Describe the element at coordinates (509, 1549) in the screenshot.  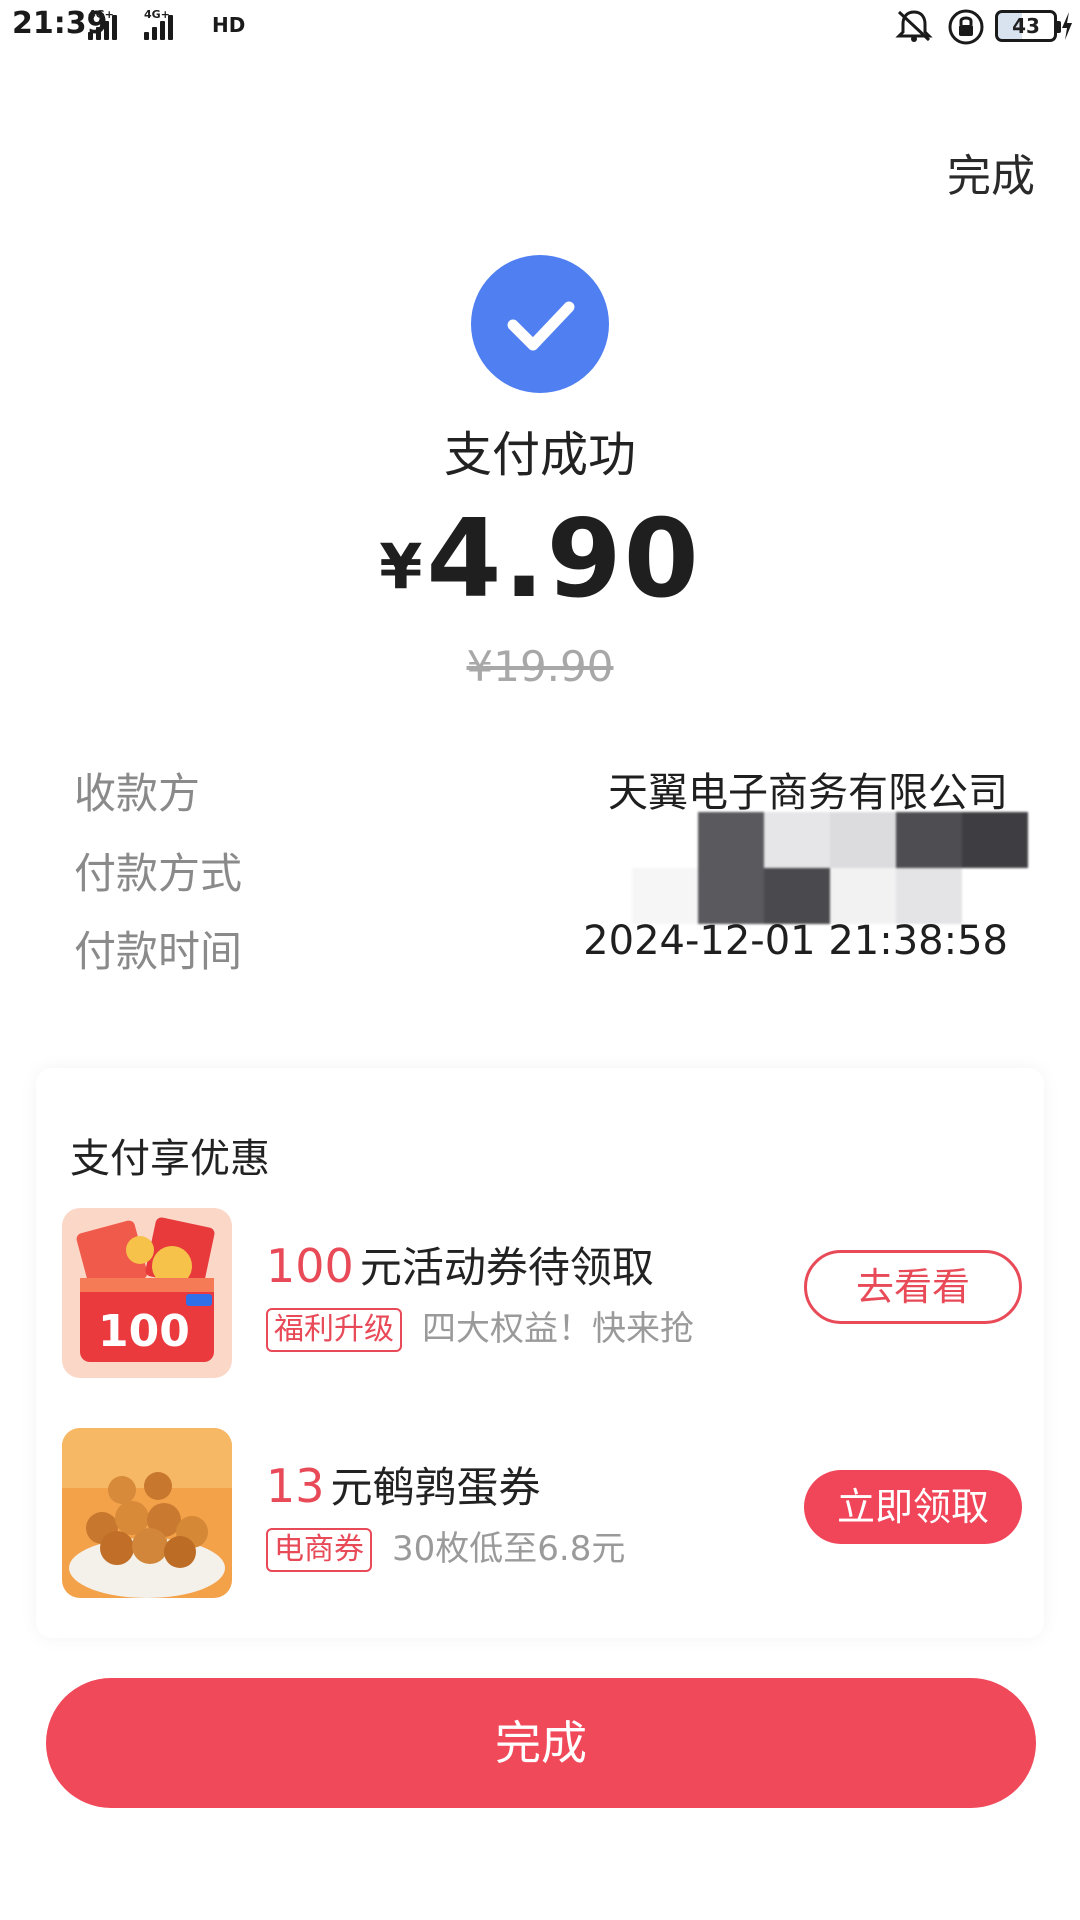
I see `promo-description: 30枚低至6.8元` at that location.